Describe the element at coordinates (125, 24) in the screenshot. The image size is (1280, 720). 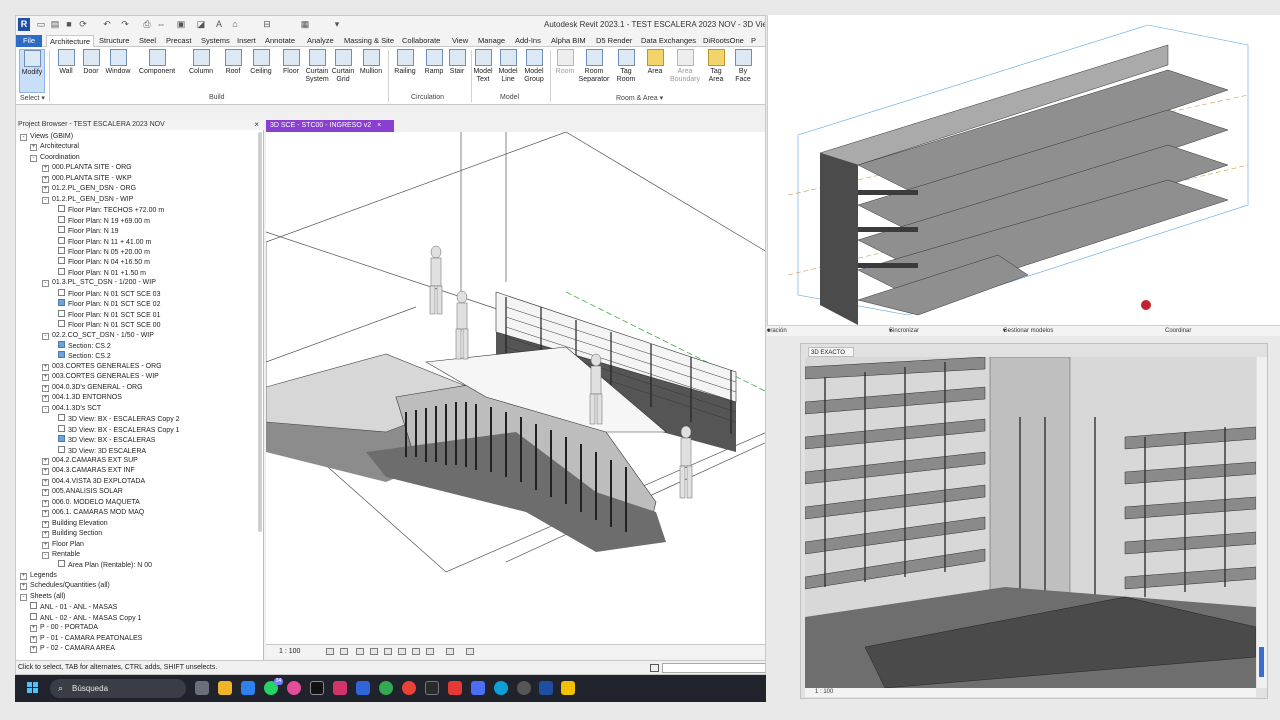
I see `redo-icon: ↷` at that location.